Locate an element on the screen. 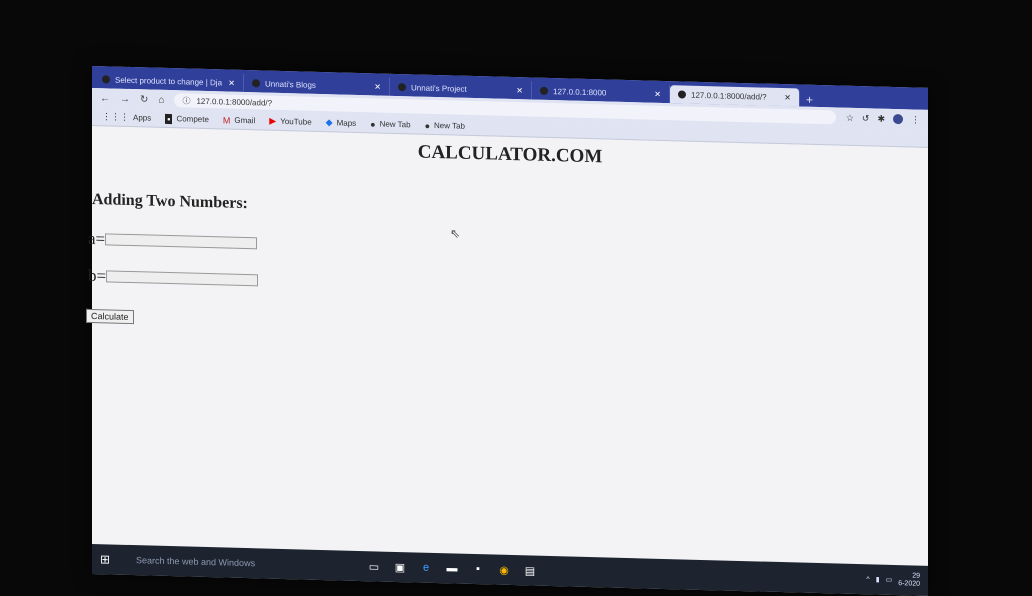  toolbar-actions: ☆ ↺ ✱ ⋮ is located at coordinates (883, 118).